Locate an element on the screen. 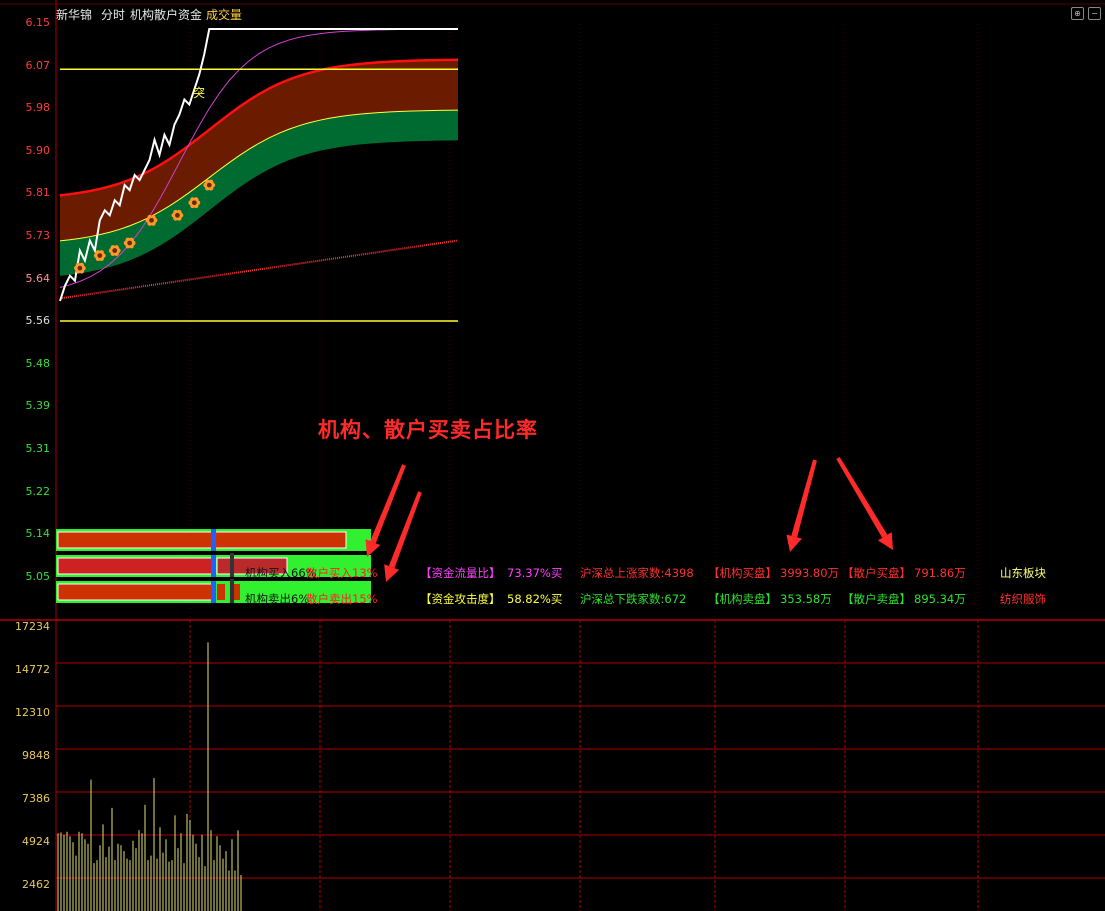  attack-value: 58.82%买 is located at coordinates (535, 599).